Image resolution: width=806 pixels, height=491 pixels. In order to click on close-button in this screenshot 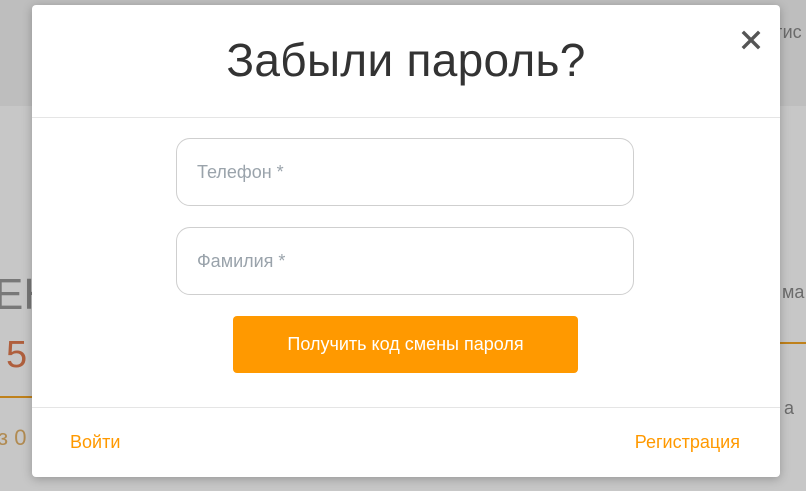, I will do `click(751, 40)`.